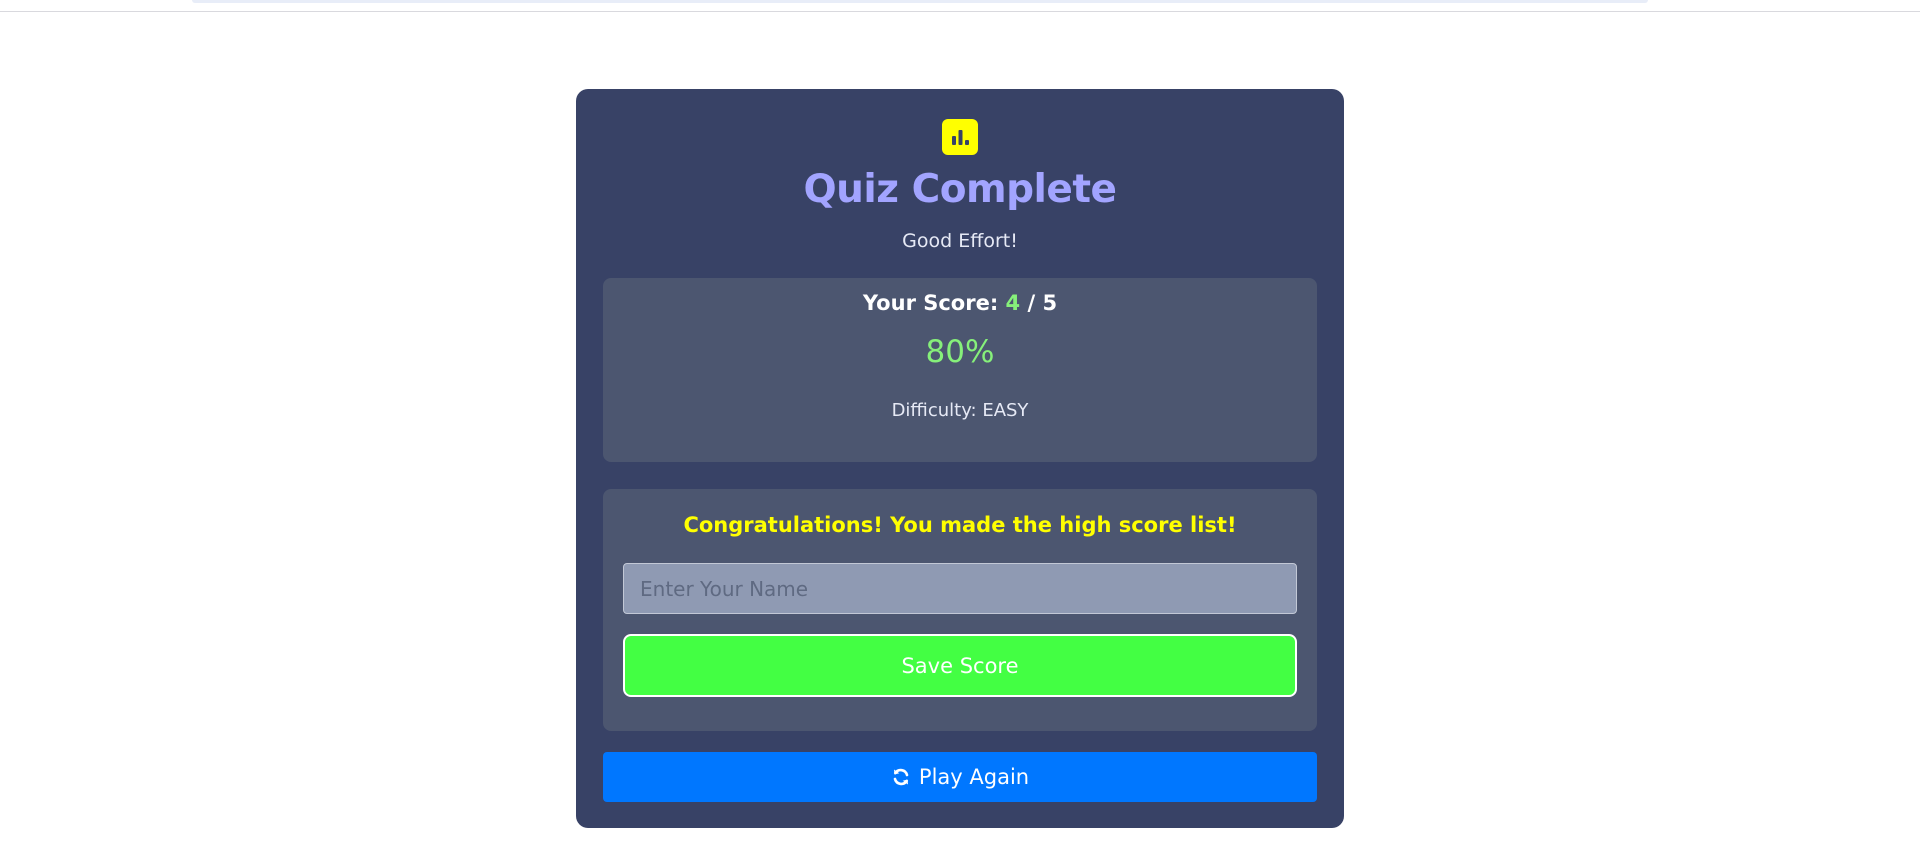  Describe the element at coordinates (960, 410) in the screenshot. I see `difficulty-label: Difficulty: EASY` at that location.